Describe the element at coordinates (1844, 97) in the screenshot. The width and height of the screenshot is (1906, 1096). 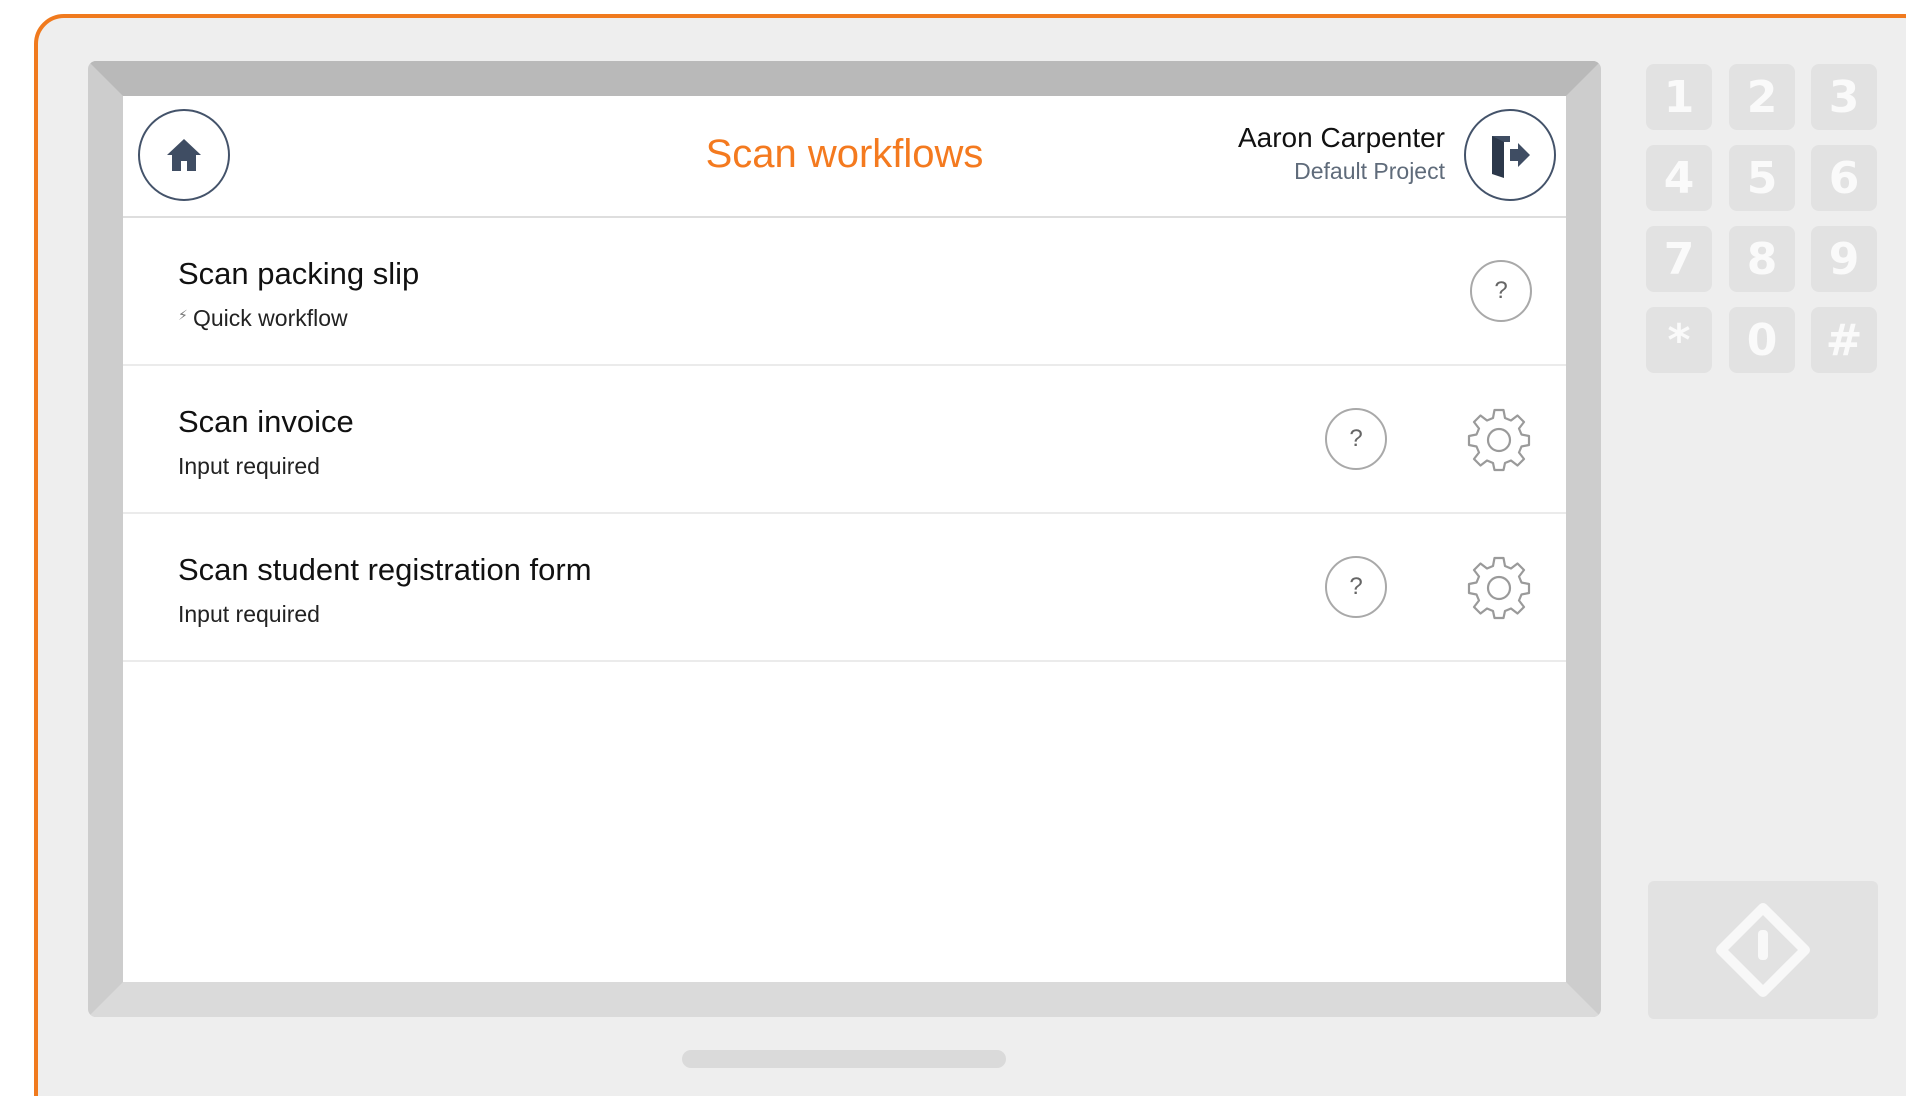
I see `keypad-key-3: 3` at that location.